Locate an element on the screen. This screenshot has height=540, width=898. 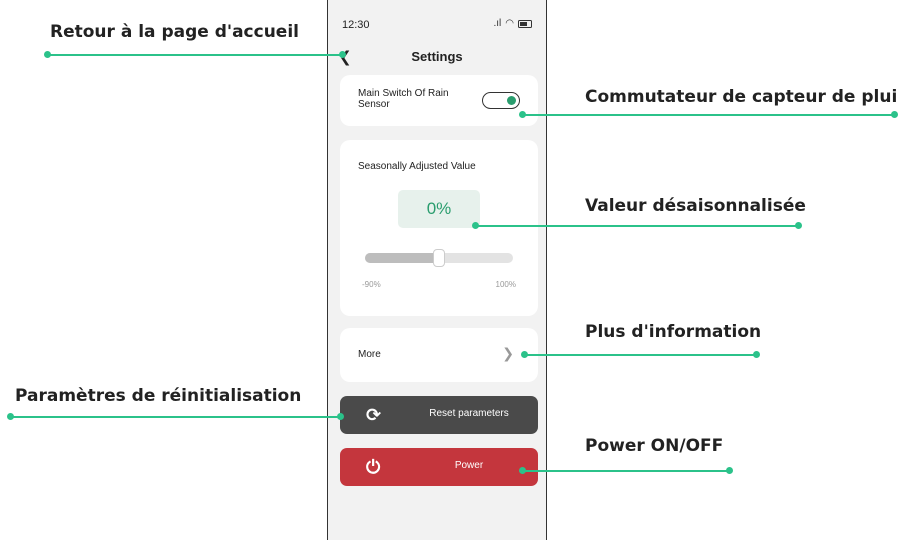
seasonal-value: 0% is located at coordinates (439, 209).